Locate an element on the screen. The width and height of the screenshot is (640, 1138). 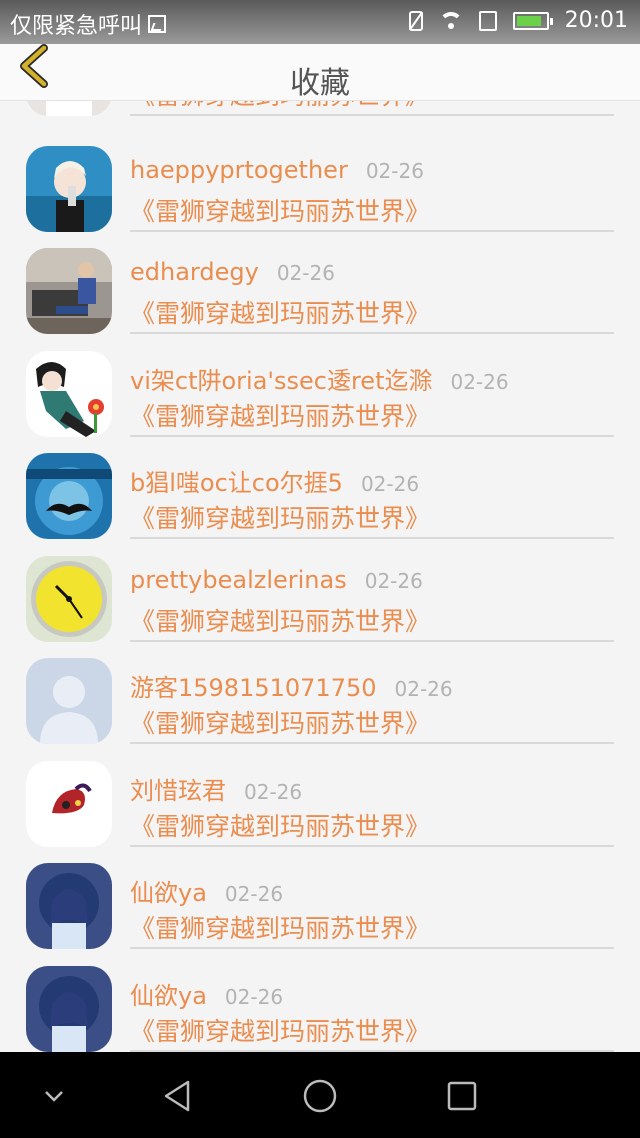
list-item: 游客1598151071750 02-26 《雷狮穿越到玛丽苏世界》 is located at coordinates (320, 709).